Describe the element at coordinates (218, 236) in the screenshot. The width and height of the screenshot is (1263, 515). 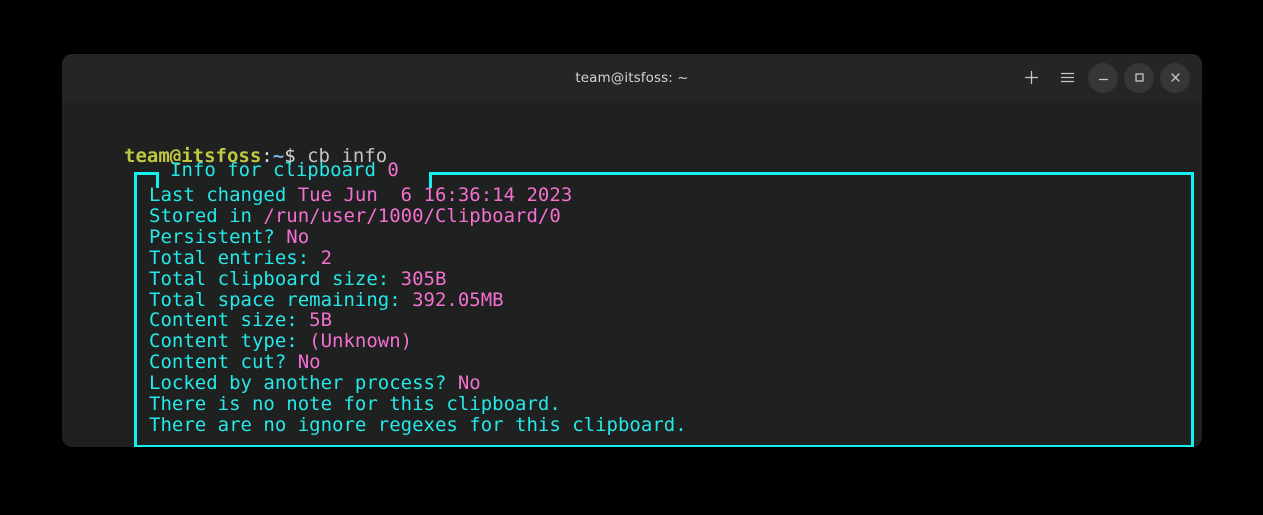
I see `info-row-label: Persistent?` at that location.